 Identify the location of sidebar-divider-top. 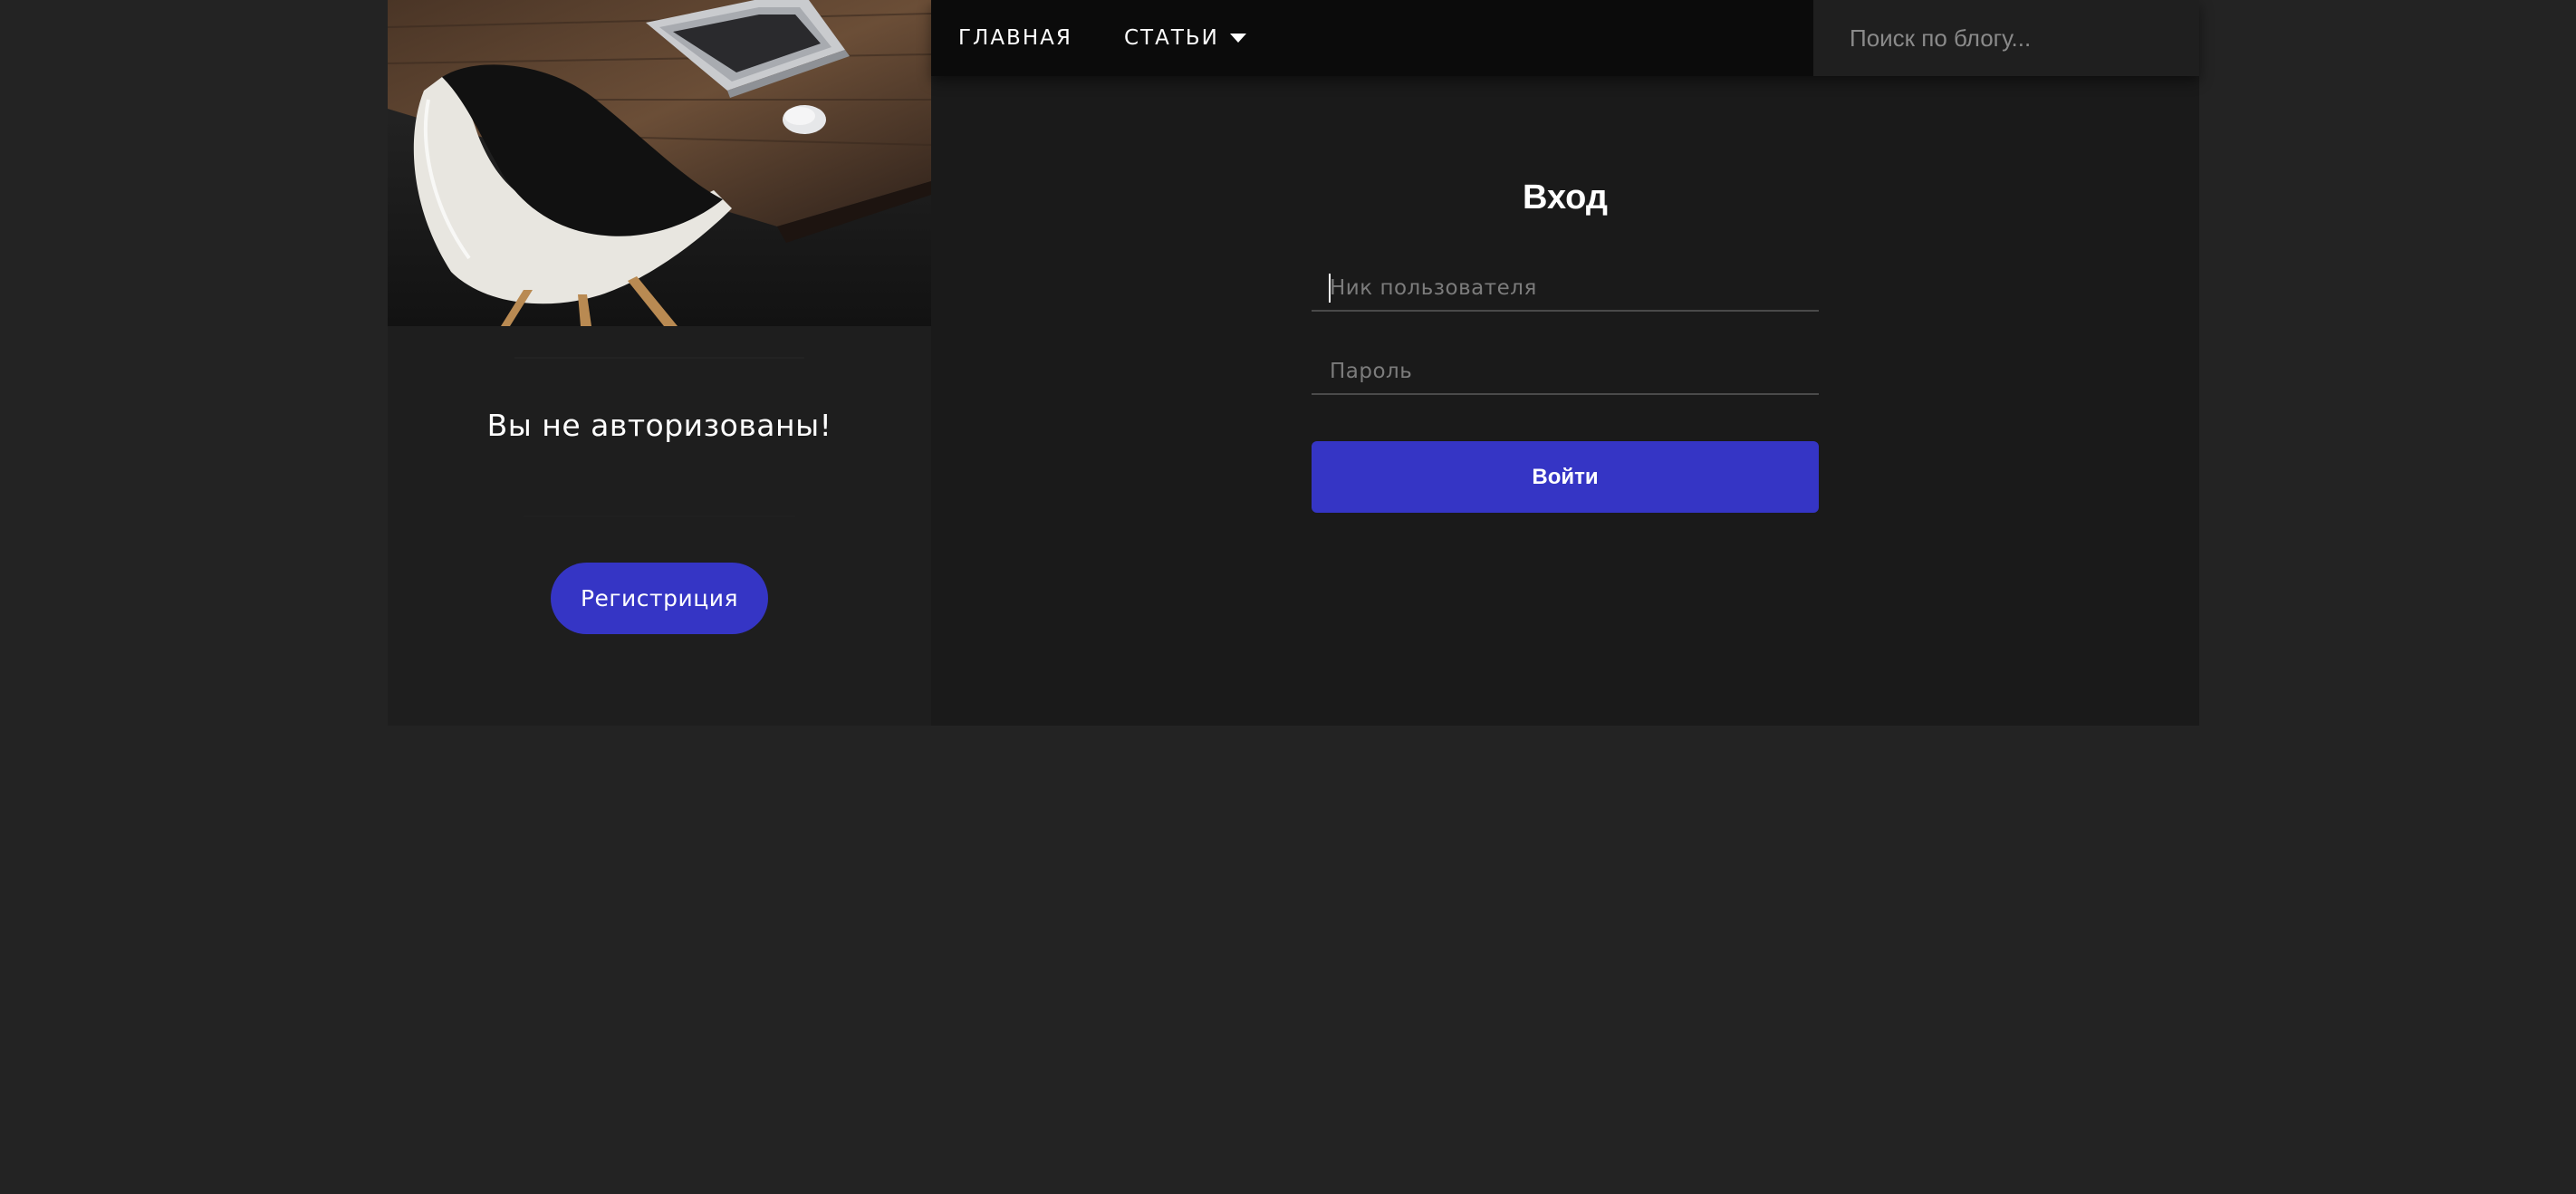
(659, 358).